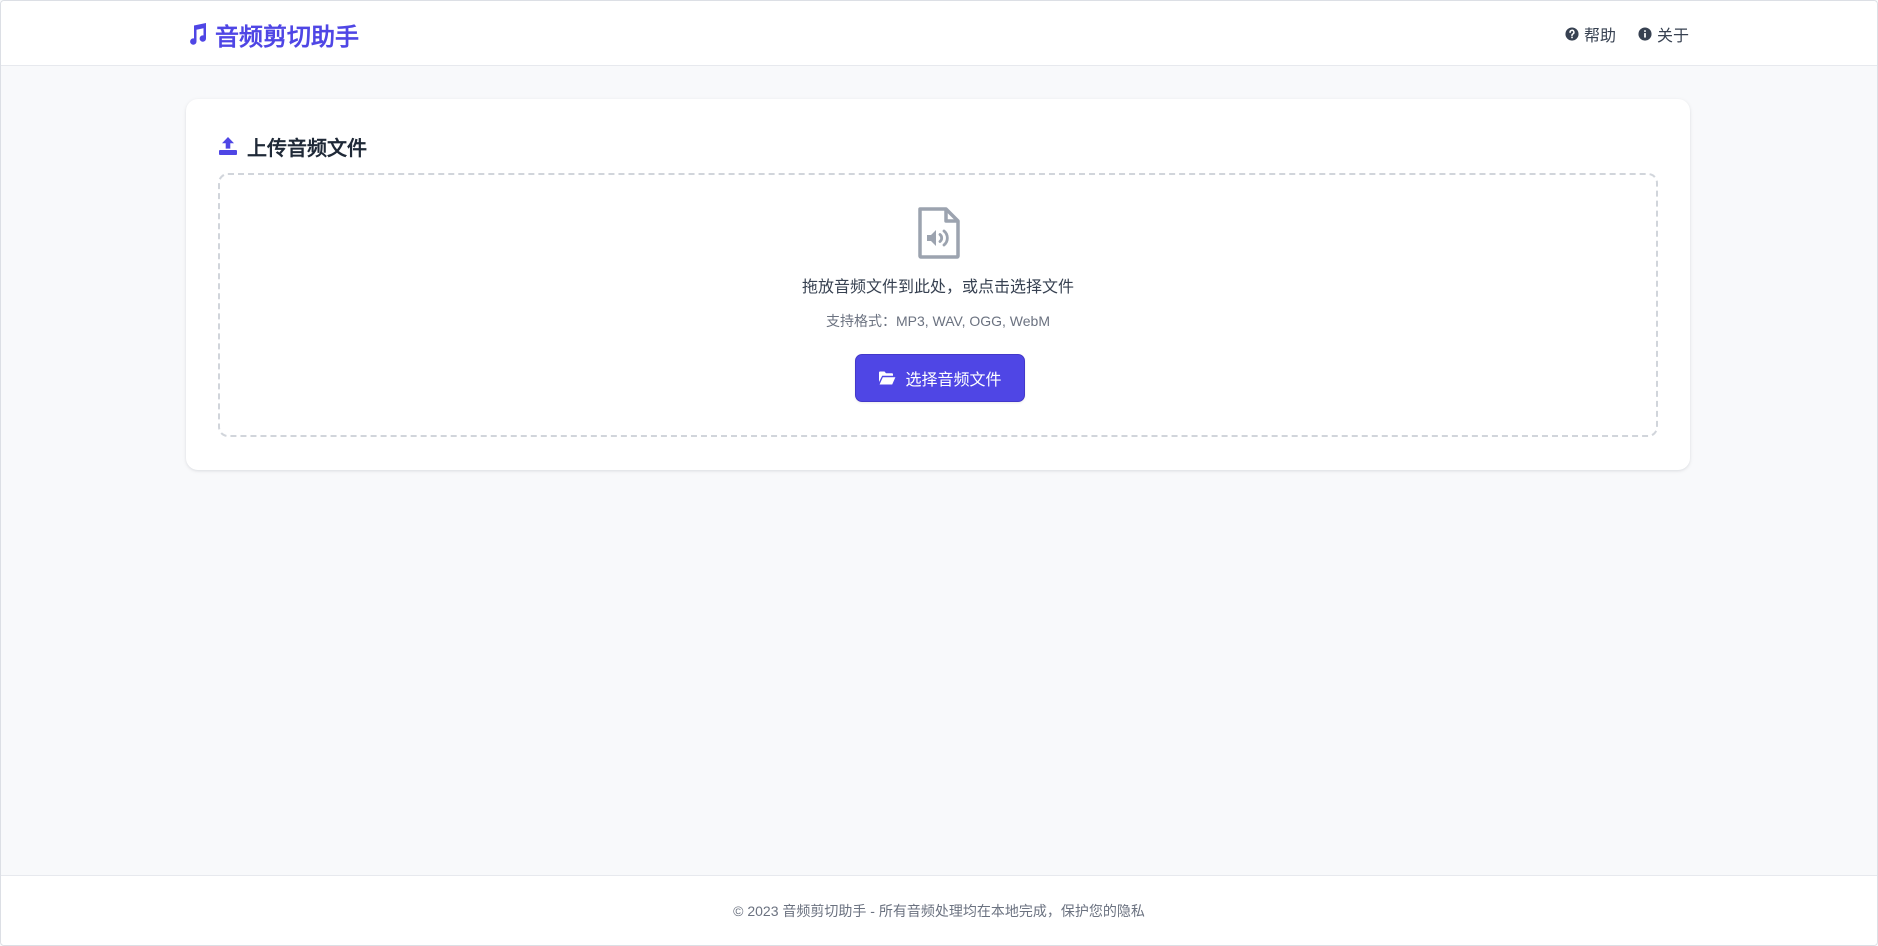  Describe the element at coordinates (1599, 36) in the screenshot. I see `nav-help-label: 帮助` at that location.